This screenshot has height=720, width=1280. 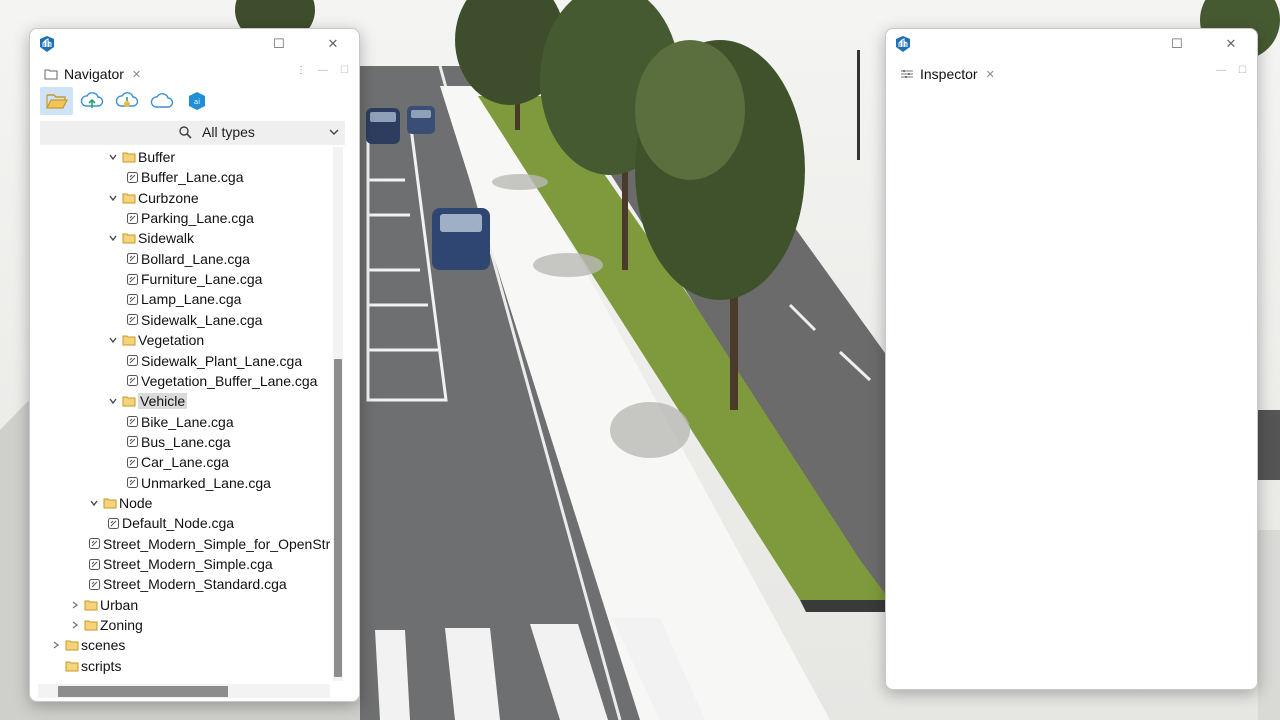 I want to click on upload-button, so click(x=91, y=101).